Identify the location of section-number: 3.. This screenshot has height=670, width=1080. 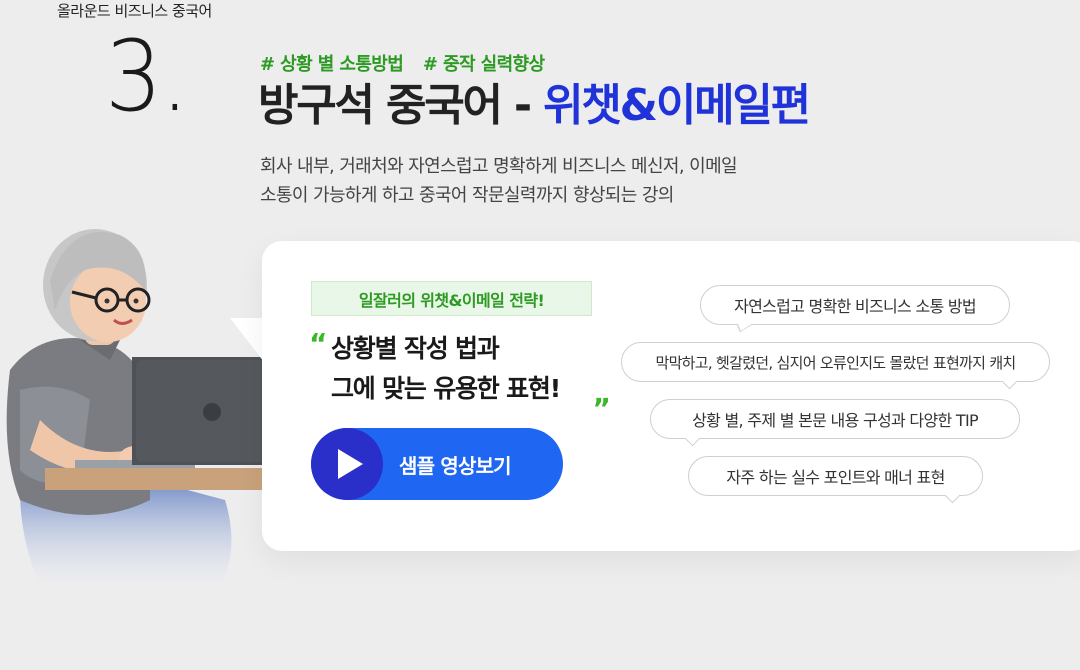
(147, 77).